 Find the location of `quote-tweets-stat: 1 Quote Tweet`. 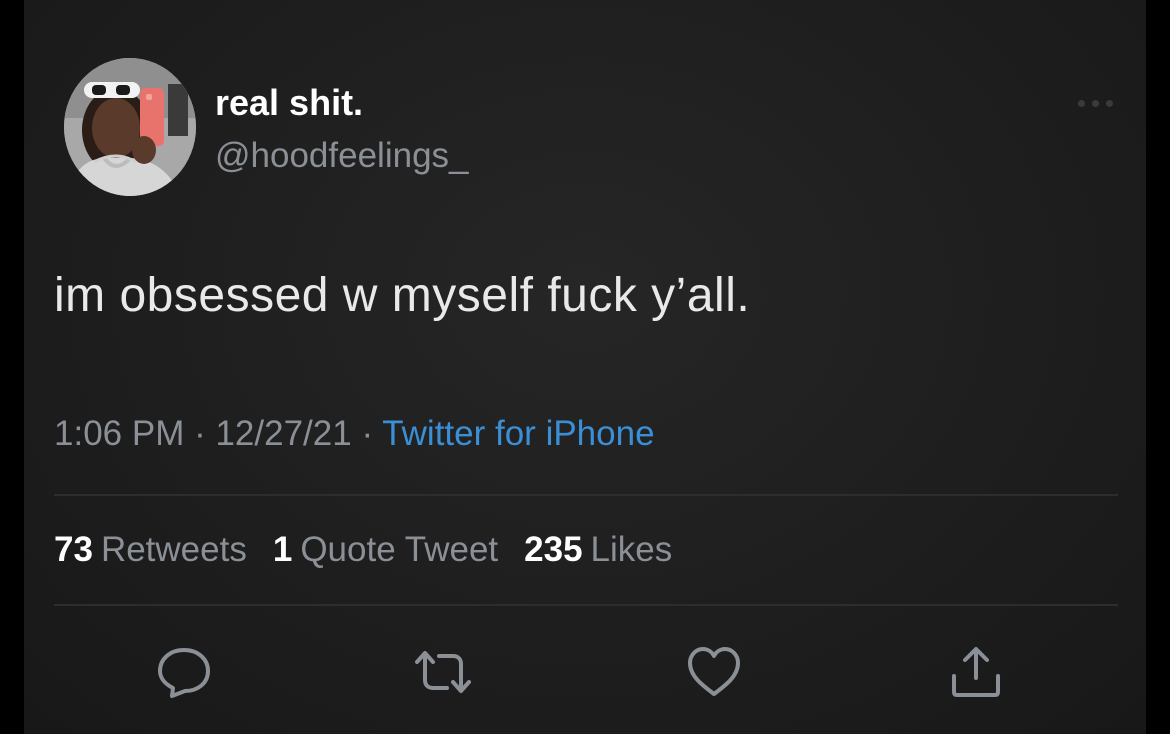

quote-tweets-stat: 1 Quote Tweet is located at coordinates (385, 550).